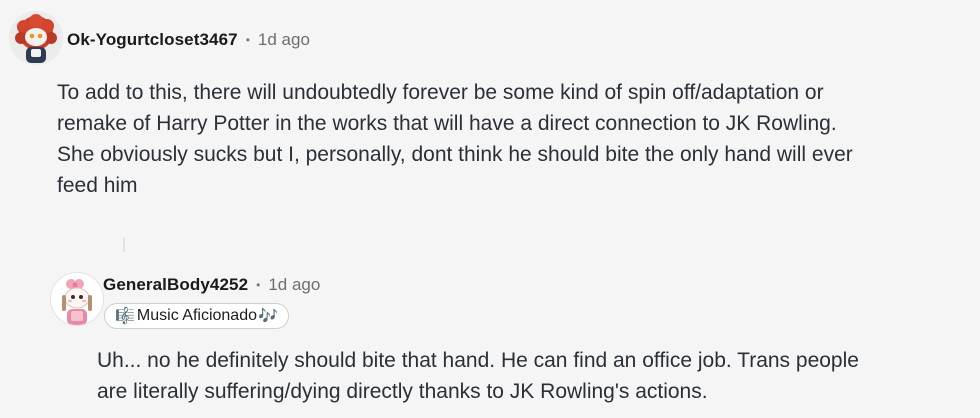 The height and width of the screenshot is (418, 980). I want to click on flair-text: Music Aficionado, so click(196, 315).